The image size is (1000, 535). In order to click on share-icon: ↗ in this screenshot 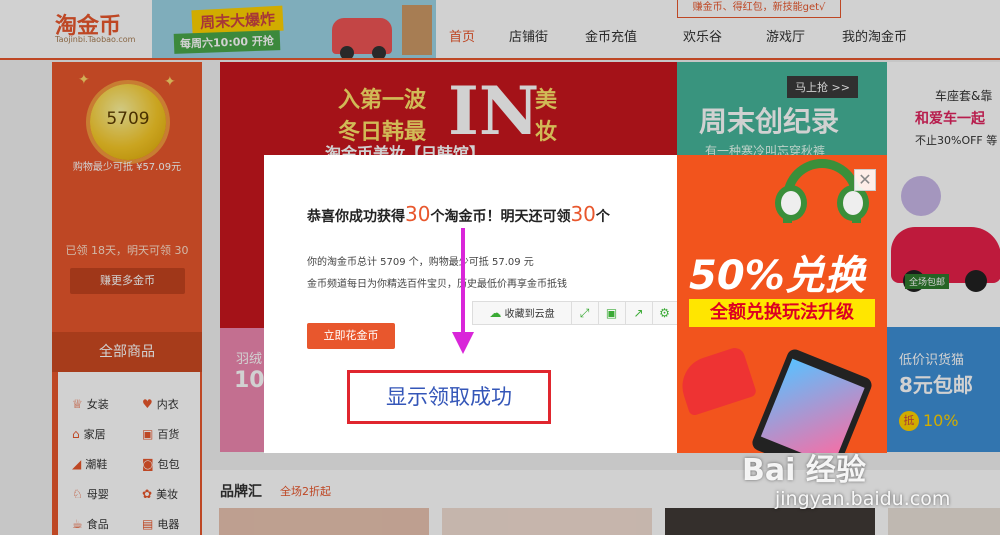, I will do `click(638, 313)`.